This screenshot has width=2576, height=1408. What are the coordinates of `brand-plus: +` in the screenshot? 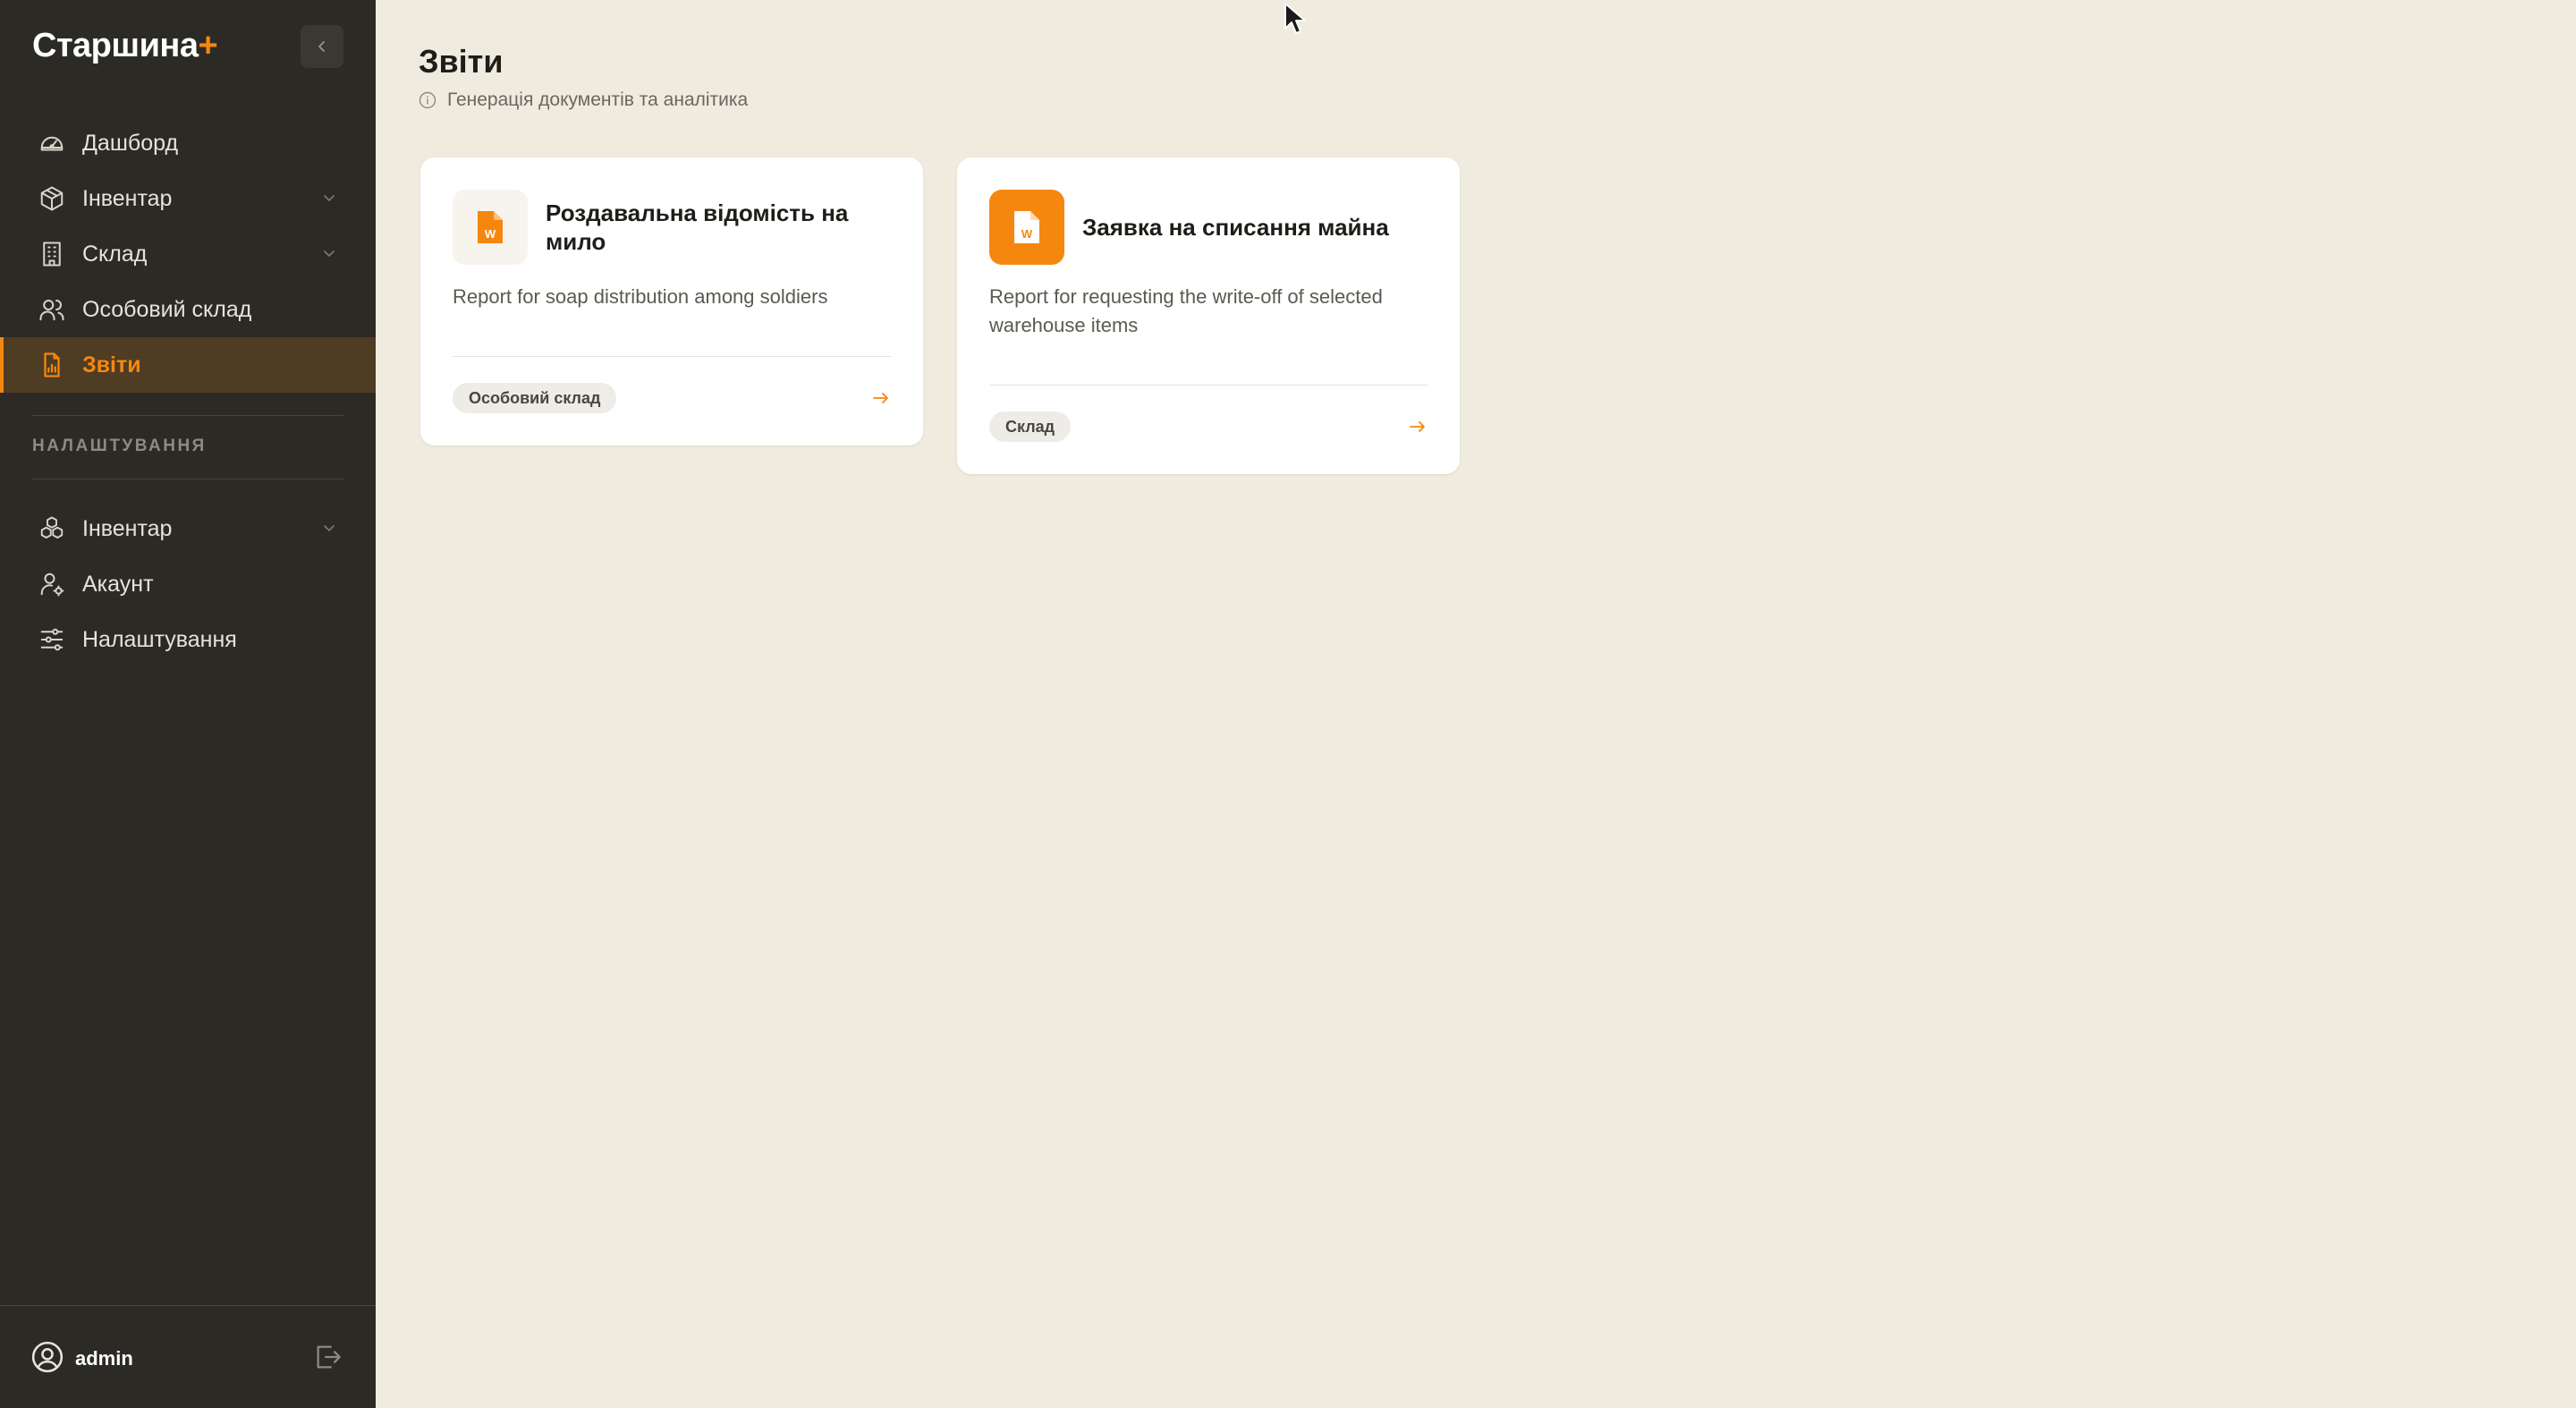 It's located at (208, 45).